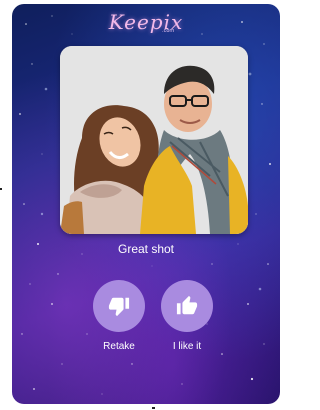  I want to click on brand-logo: Keepix, so click(146, 22).